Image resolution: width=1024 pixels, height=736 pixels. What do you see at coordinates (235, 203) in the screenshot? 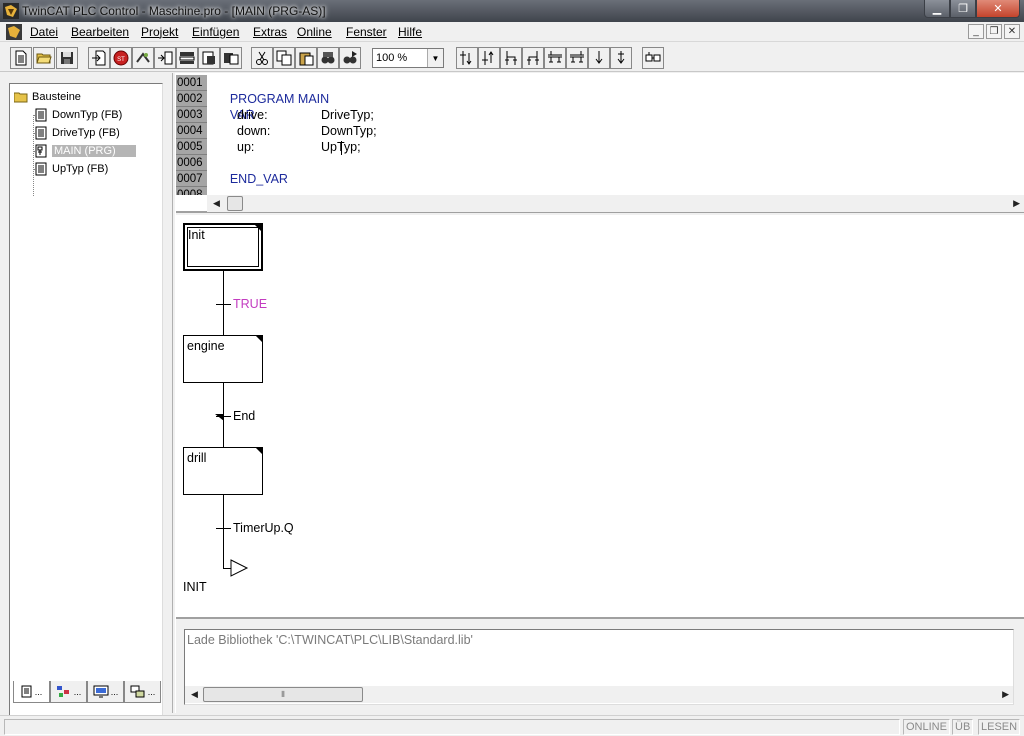
I see `scroll-thumb` at bounding box center [235, 203].